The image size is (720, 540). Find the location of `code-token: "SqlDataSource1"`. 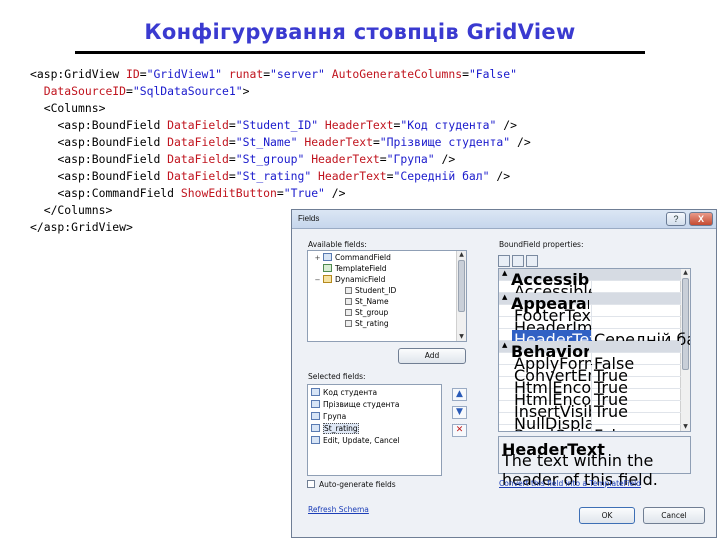

code-token: "SqlDataSource1" is located at coordinates (187, 91).